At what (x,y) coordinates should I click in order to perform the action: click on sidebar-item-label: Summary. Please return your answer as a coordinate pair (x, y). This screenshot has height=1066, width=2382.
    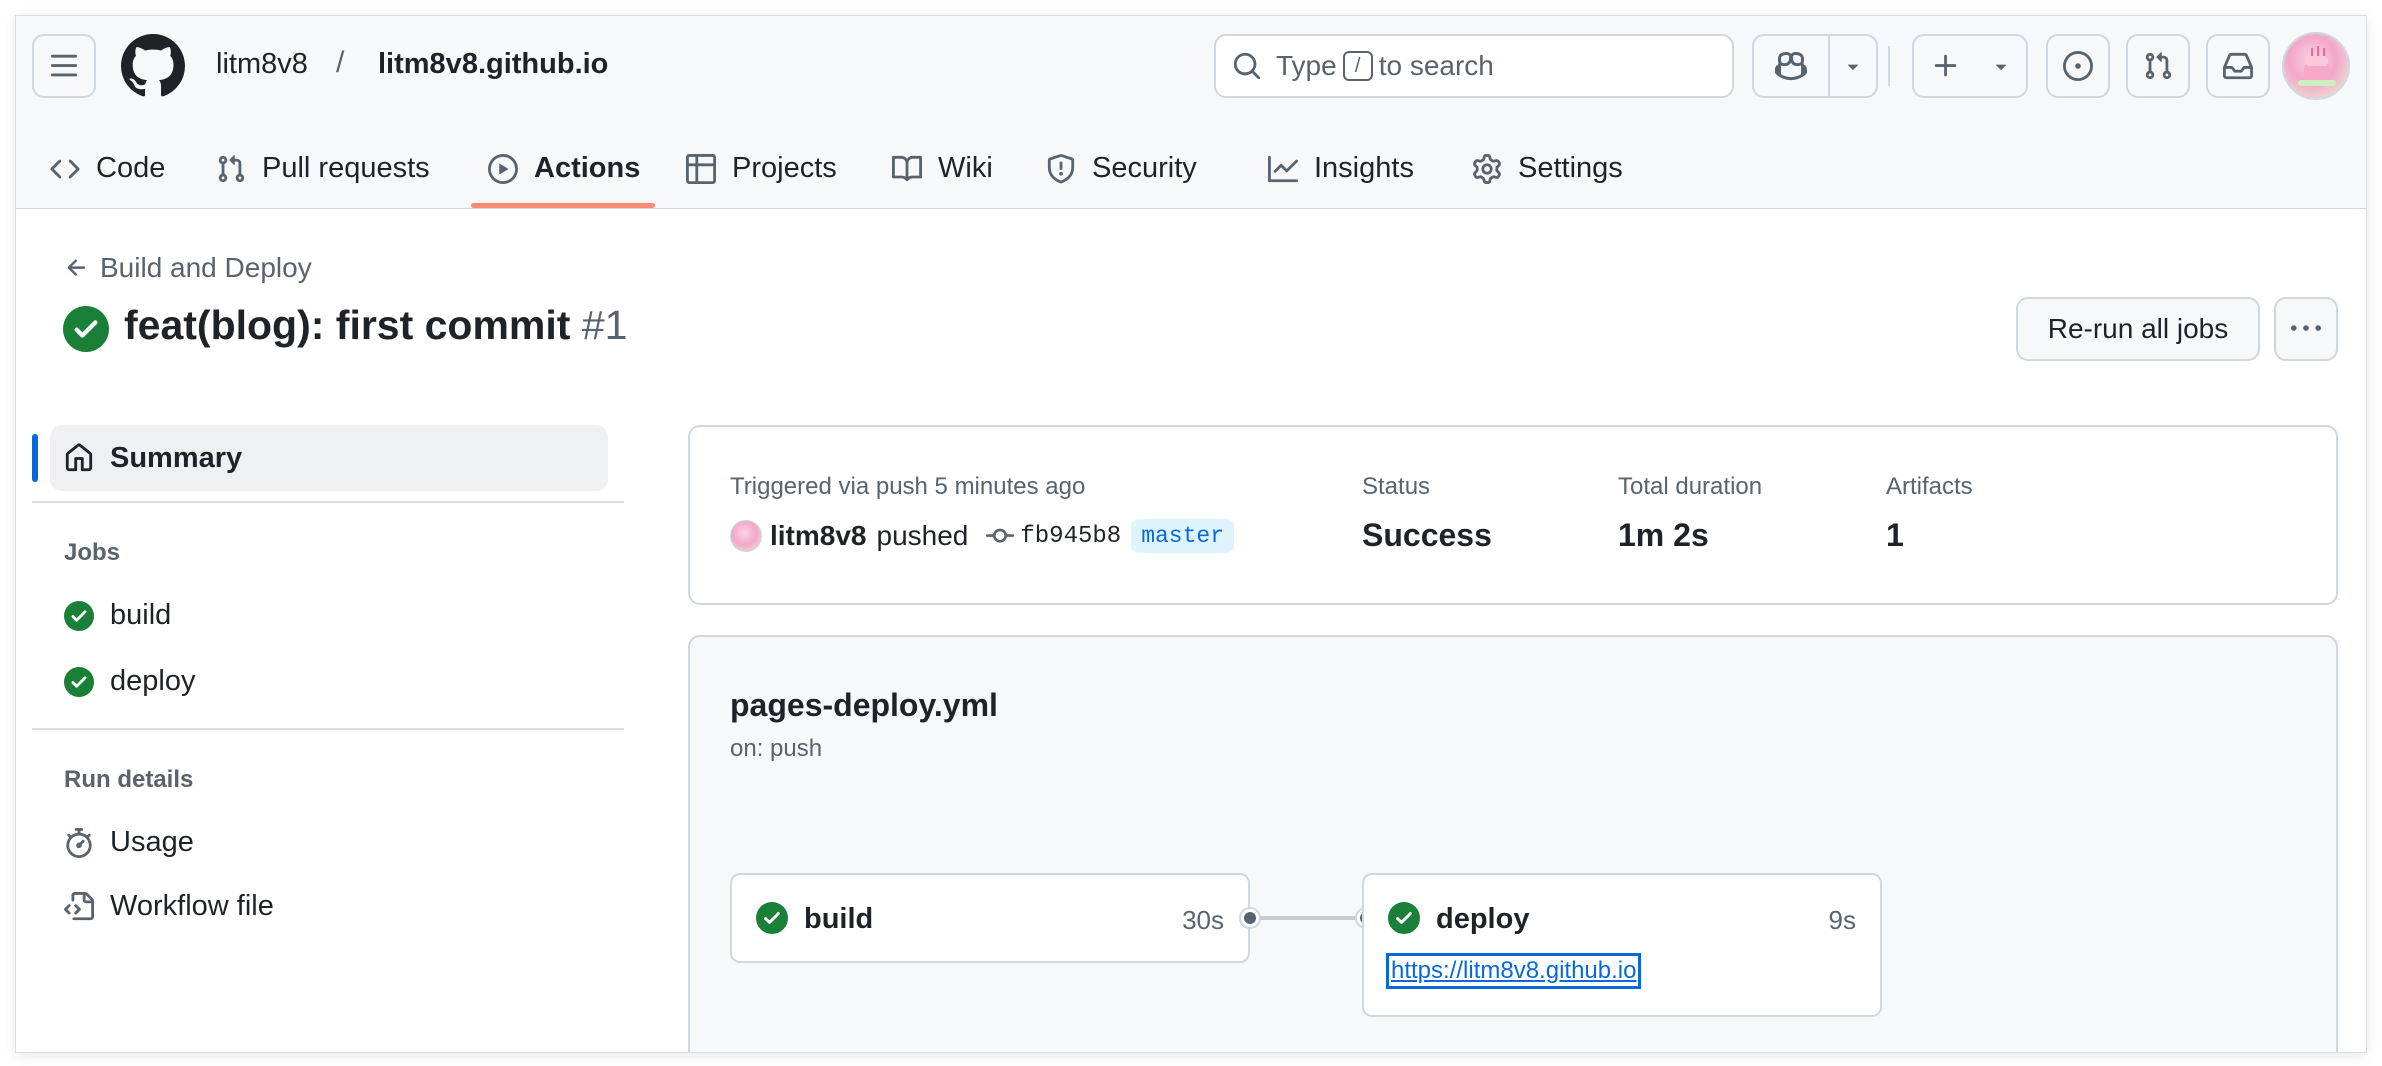
    Looking at the image, I should click on (176, 457).